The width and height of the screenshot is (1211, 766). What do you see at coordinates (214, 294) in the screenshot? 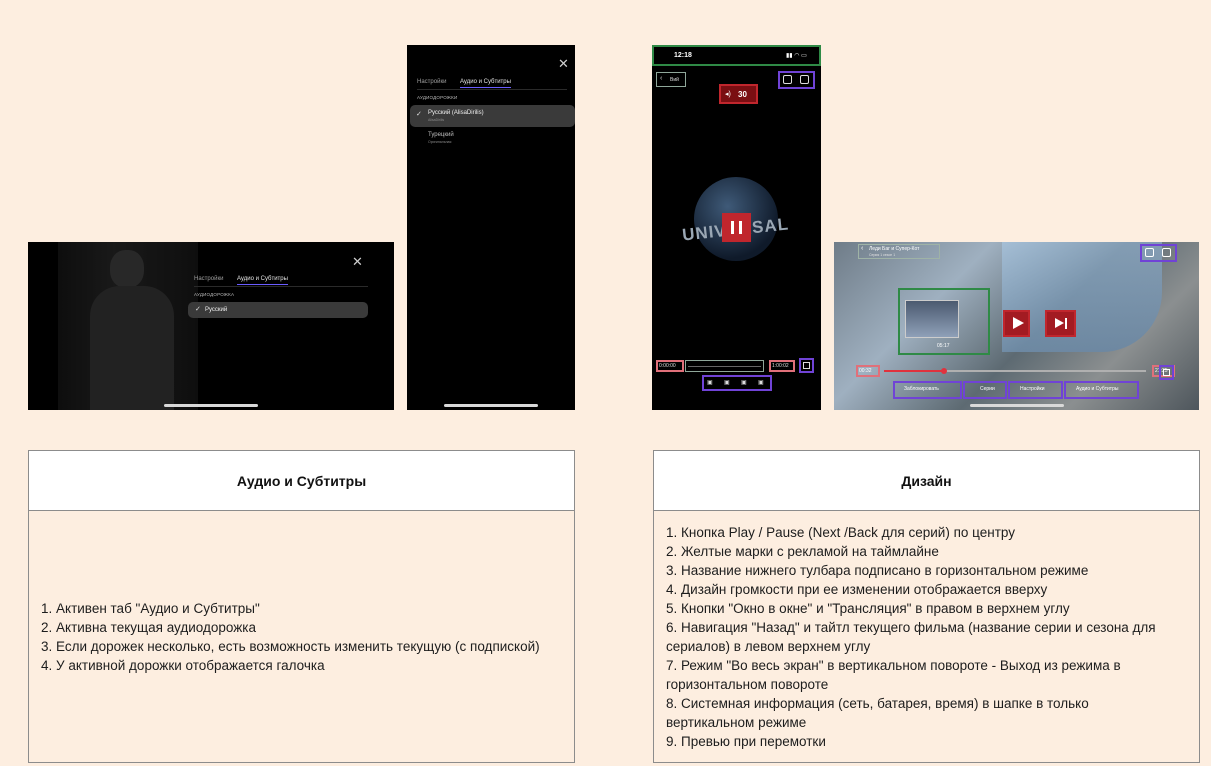
I see `audio-section-label: АУДИОДОРОЖКА` at bounding box center [214, 294].